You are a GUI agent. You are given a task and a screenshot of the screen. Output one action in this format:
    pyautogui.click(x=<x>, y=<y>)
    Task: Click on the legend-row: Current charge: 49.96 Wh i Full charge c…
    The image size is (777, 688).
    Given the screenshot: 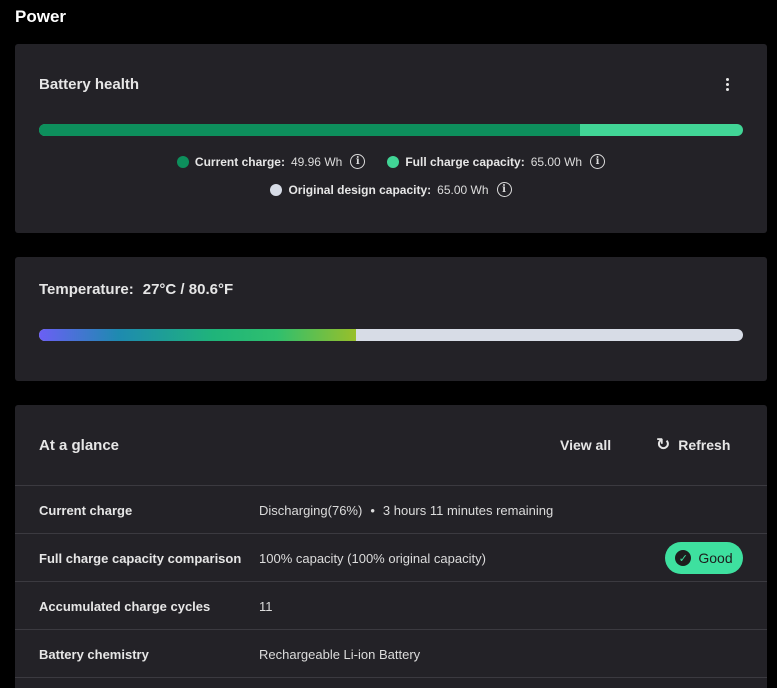 What is the action you would take?
    pyautogui.click(x=391, y=161)
    